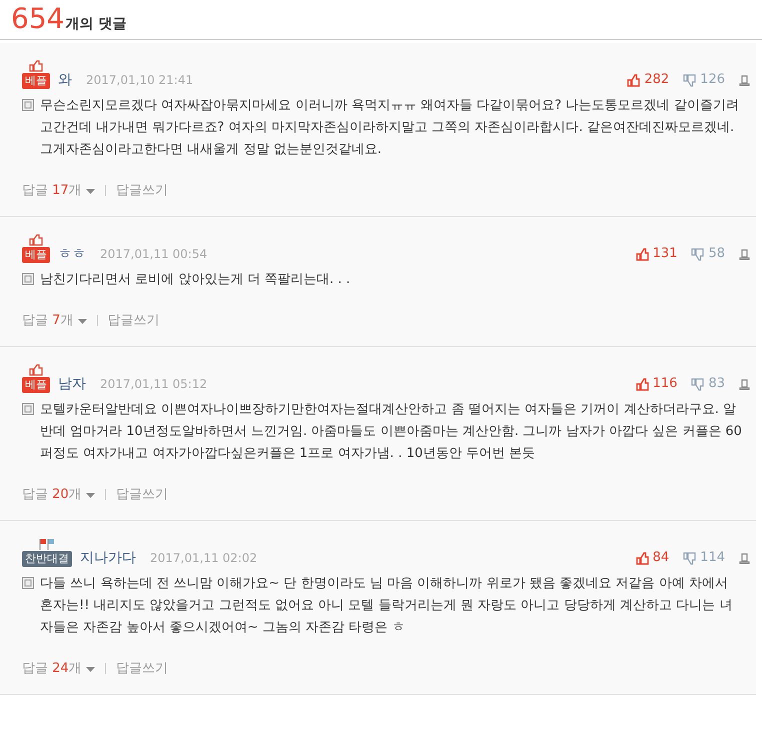 The image size is (762, 747). I want to click on comment-date: 2017,01,10 21:41, so click(140, 80).